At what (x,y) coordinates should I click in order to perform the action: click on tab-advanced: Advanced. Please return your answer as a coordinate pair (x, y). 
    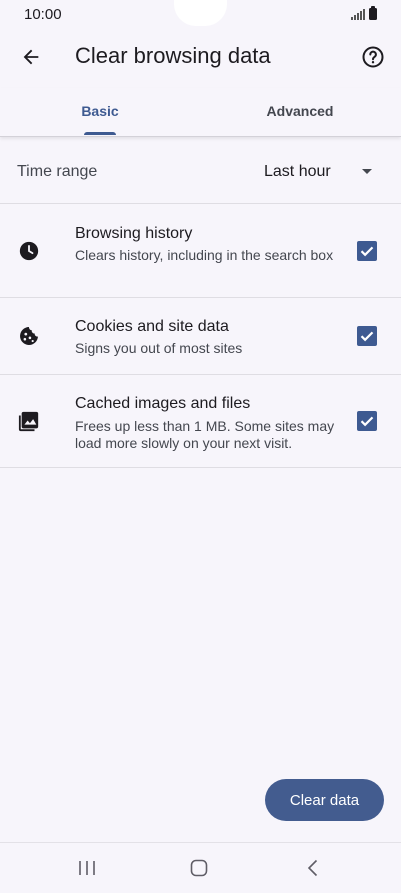
    Looking at the image, I should click on (300, 112).